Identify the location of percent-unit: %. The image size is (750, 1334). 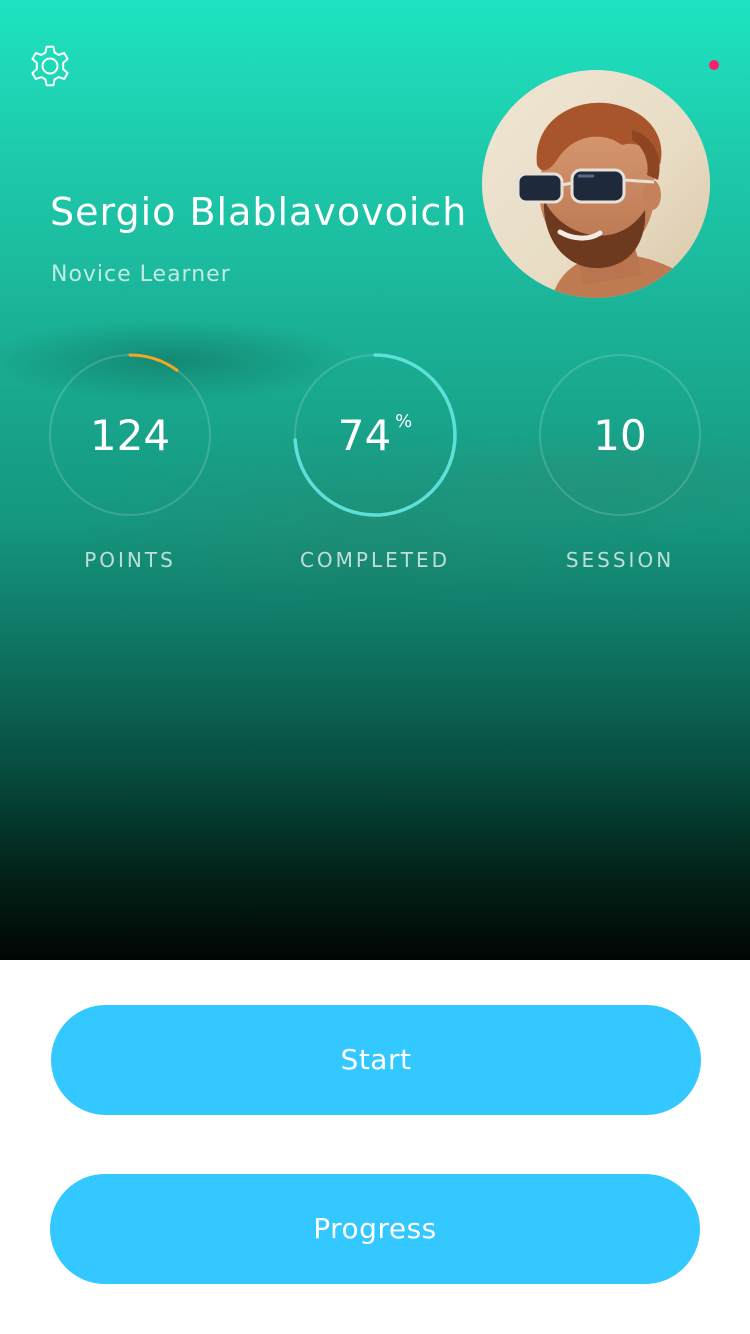
(404, 421).